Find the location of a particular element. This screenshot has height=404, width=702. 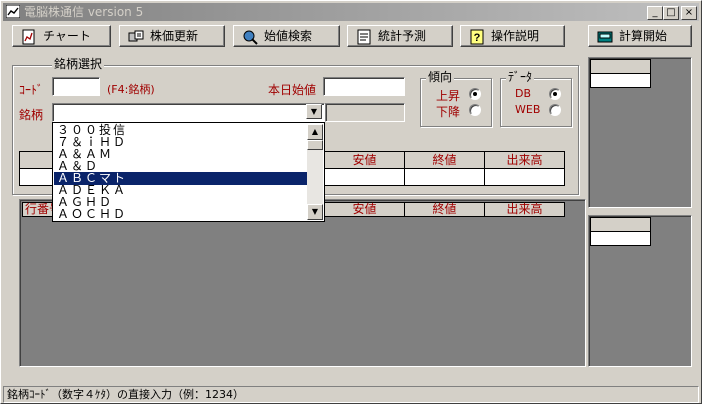

open-price-input is located at coordinates (364, 86).